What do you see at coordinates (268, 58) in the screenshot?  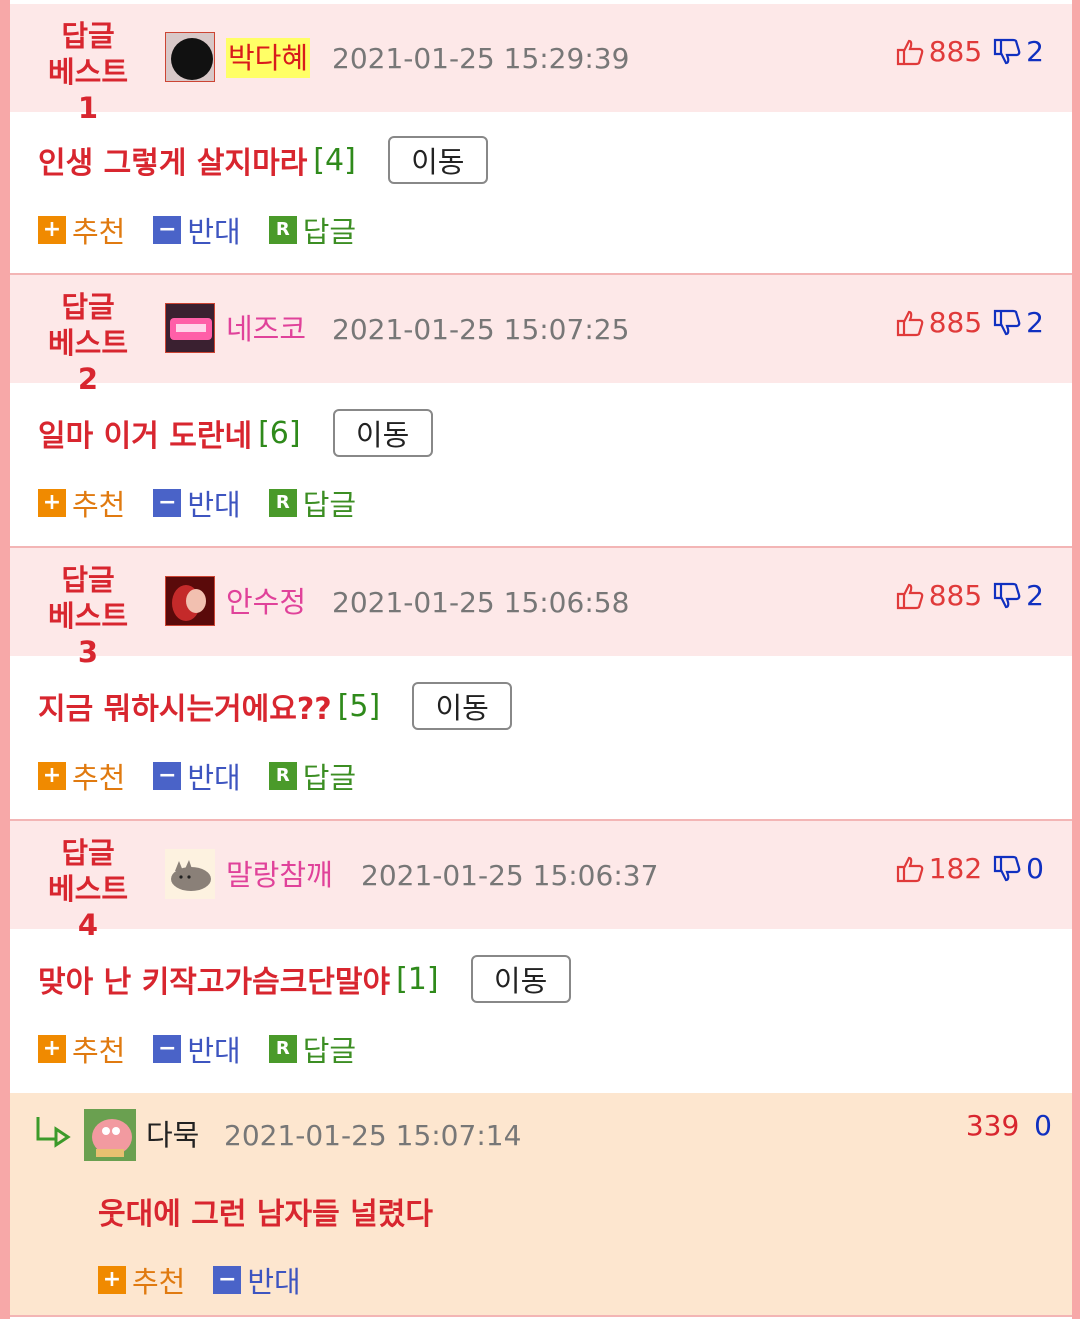 I see `author-nick: 박다혜` at bounding box center [268, 58].